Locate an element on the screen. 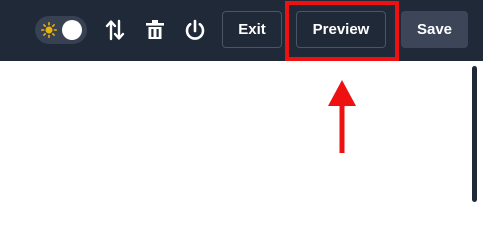 This screenshot has width=483, height=241. sort-arrows-icon is located at coordinates (115, 30).